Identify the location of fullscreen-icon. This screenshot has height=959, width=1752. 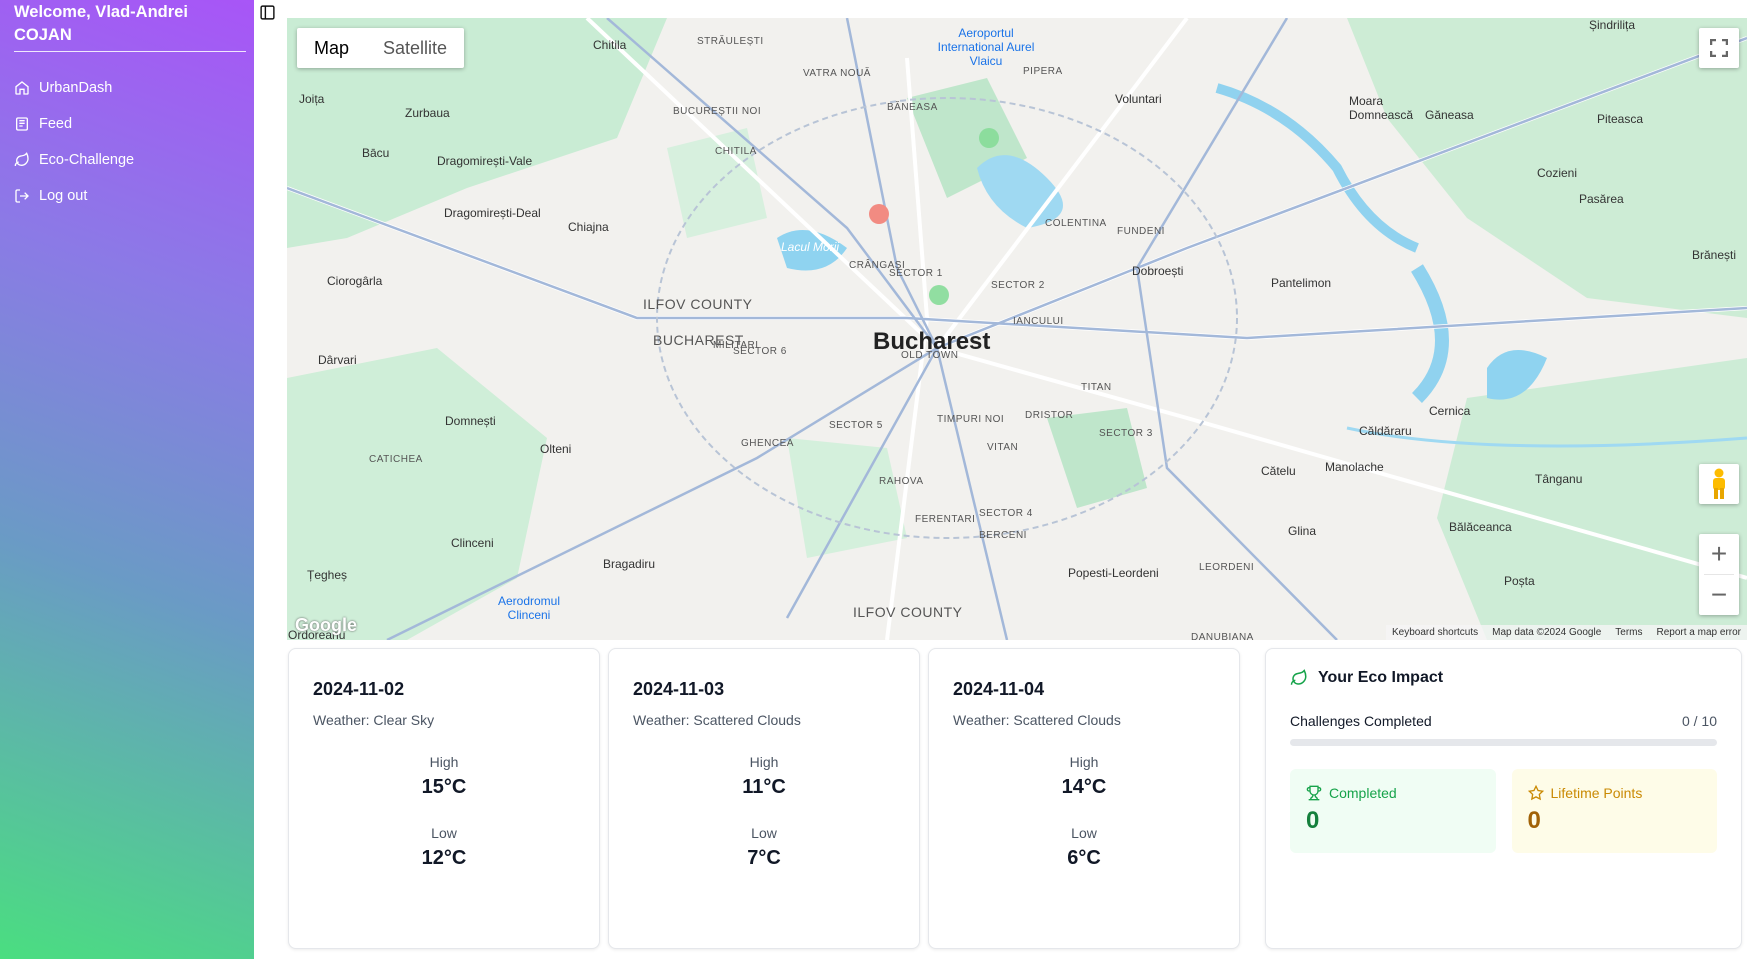
(1719, 48).